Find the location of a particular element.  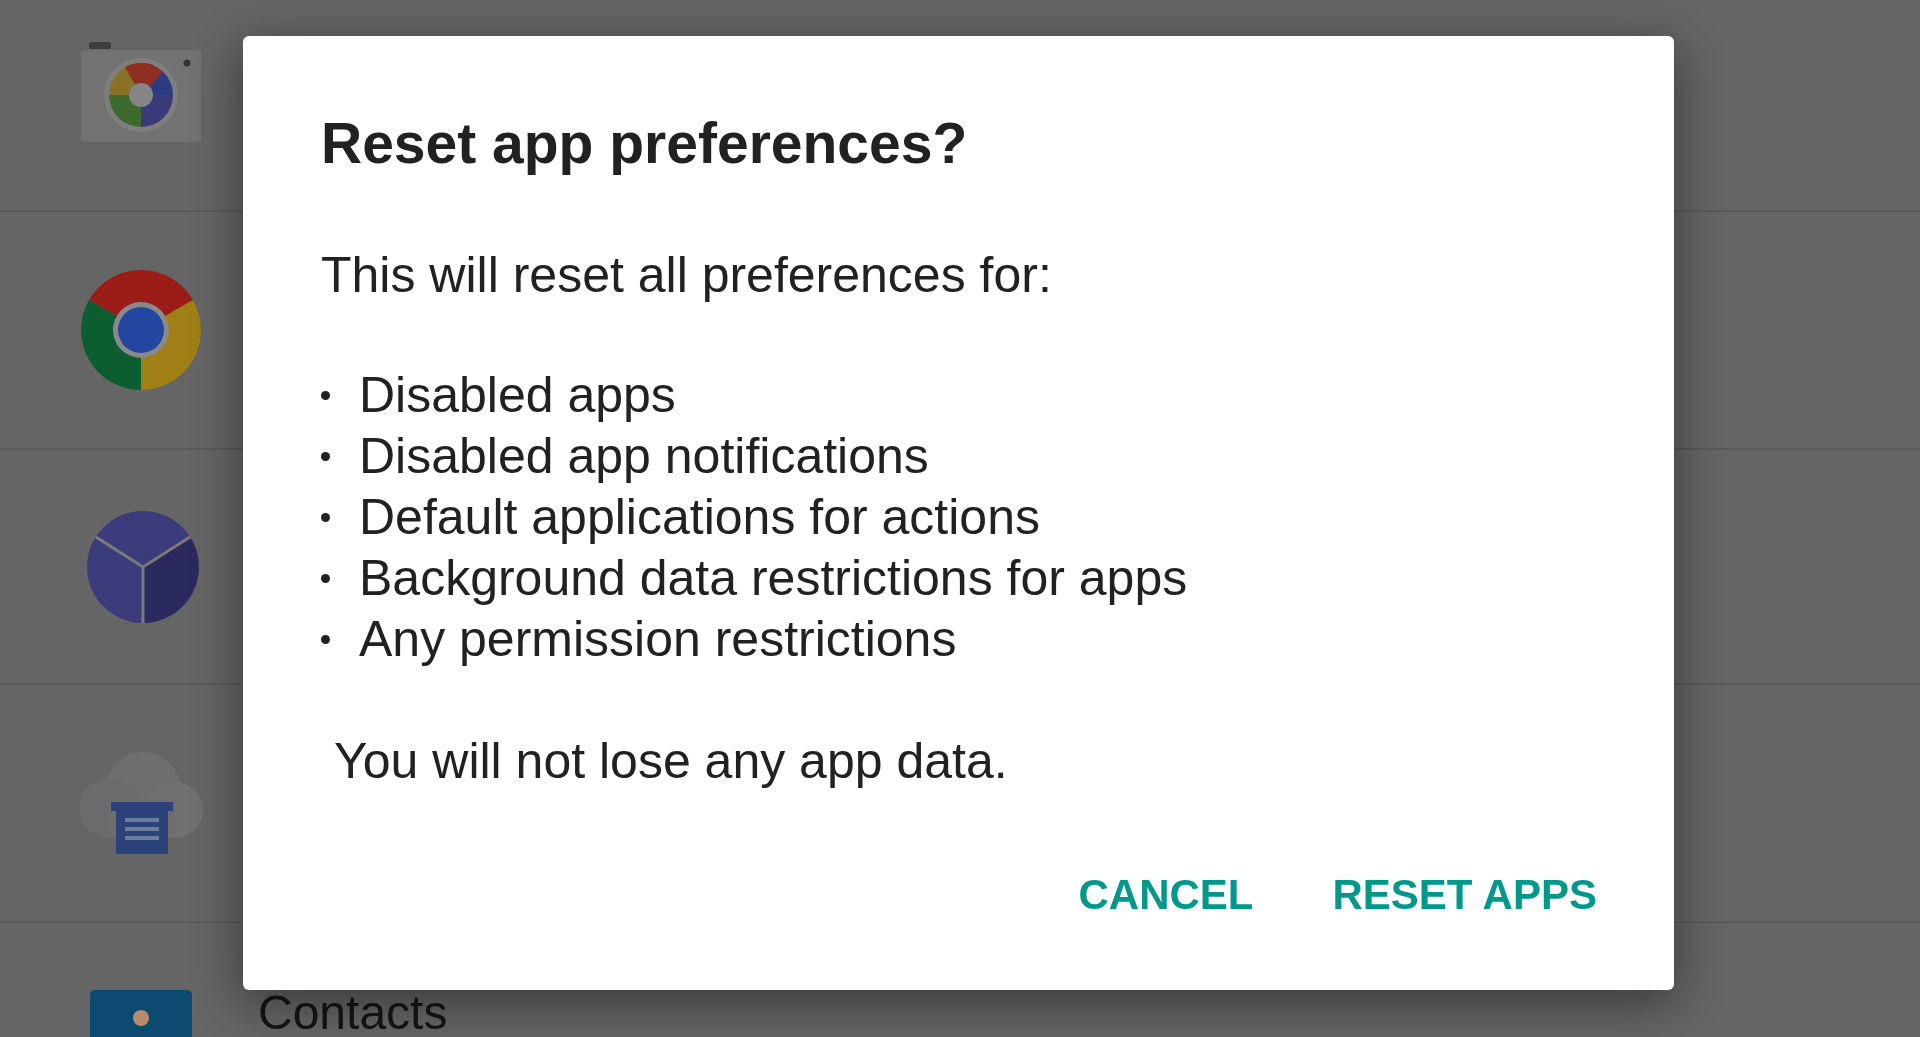

cube-icon is located at coordinates (143, 566).